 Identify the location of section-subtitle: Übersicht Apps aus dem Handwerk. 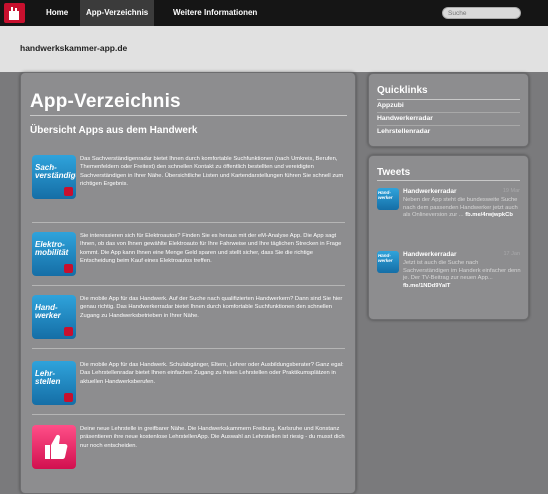
(114, 130).